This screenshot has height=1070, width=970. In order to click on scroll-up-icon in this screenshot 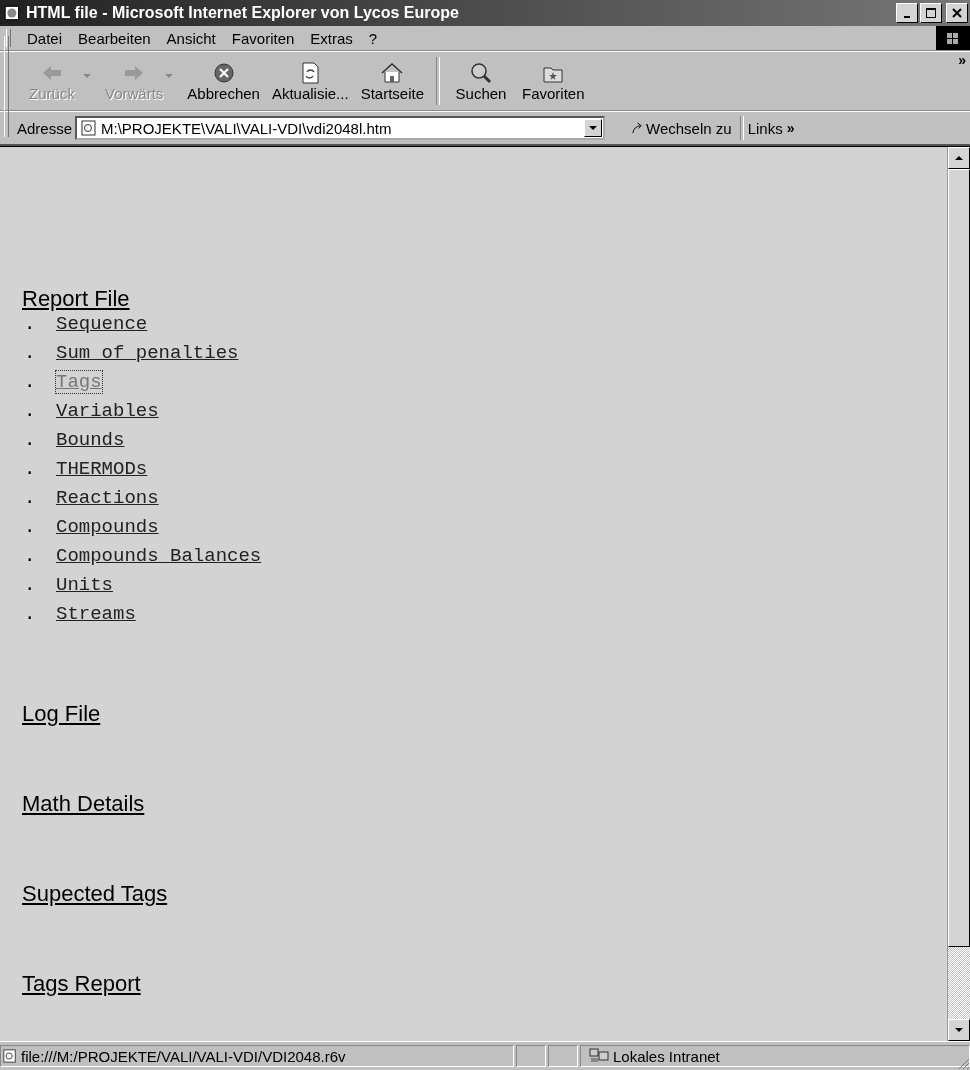, I will do `click(959, 158)`.